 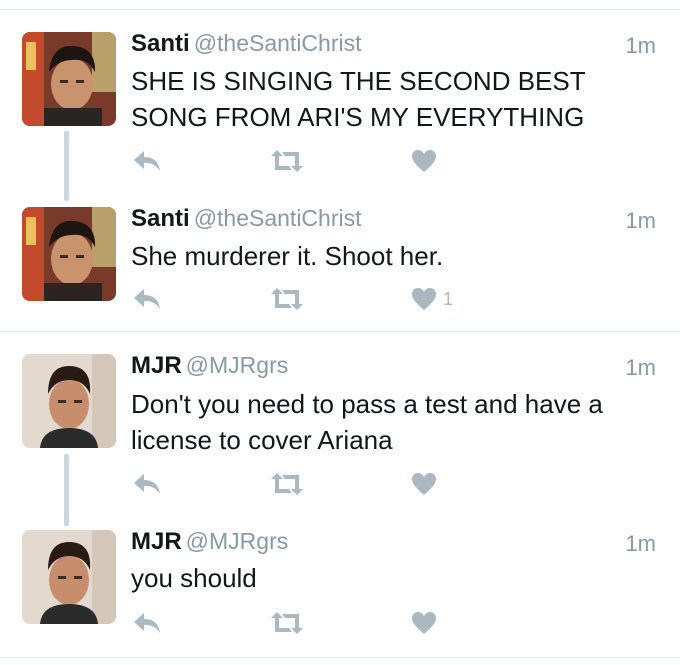 What do you see at coordinates (340, 331) in the screenshot?
I see `conversation-divider` at bounding box center [340, 331].